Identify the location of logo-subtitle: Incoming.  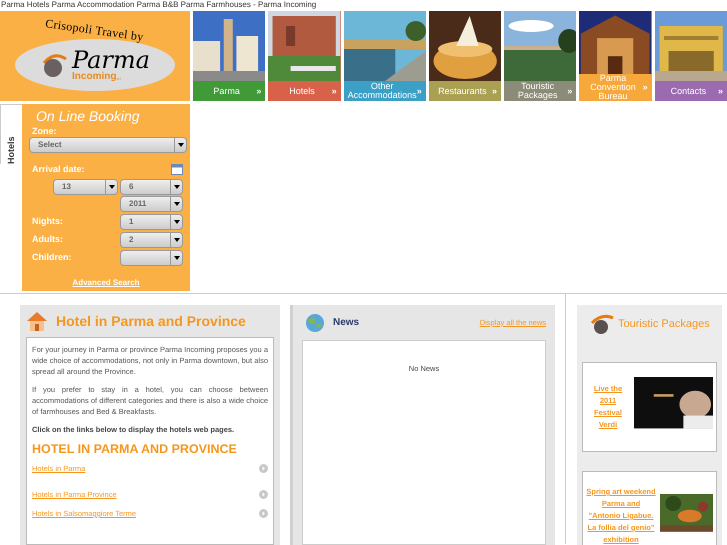
(94, 77).